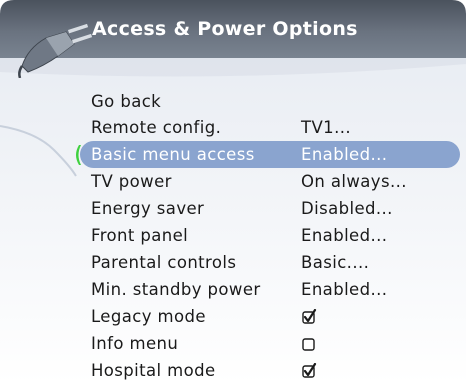  I want to click on menu-item-label: Front panel, so click(140, 235).